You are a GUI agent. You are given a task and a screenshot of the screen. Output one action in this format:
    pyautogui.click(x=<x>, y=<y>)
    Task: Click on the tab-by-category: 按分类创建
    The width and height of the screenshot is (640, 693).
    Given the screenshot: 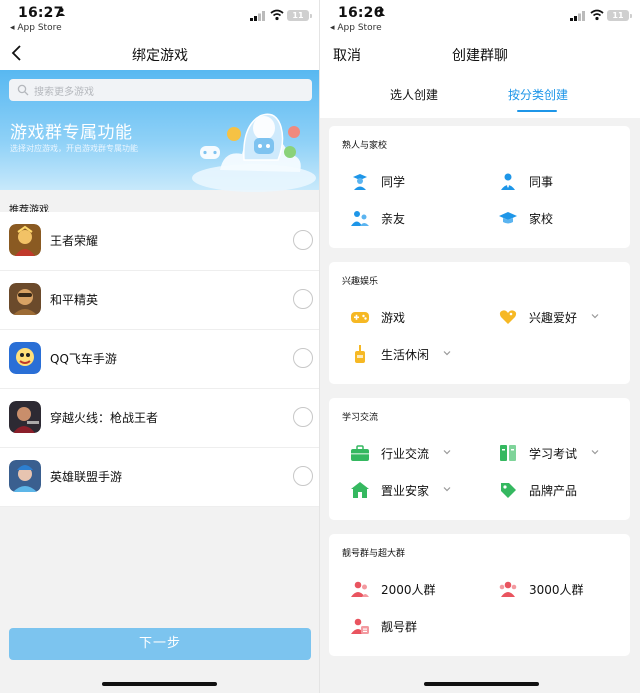 What is the action you would take?
    pyautogui.click(x=538, y=94)
    